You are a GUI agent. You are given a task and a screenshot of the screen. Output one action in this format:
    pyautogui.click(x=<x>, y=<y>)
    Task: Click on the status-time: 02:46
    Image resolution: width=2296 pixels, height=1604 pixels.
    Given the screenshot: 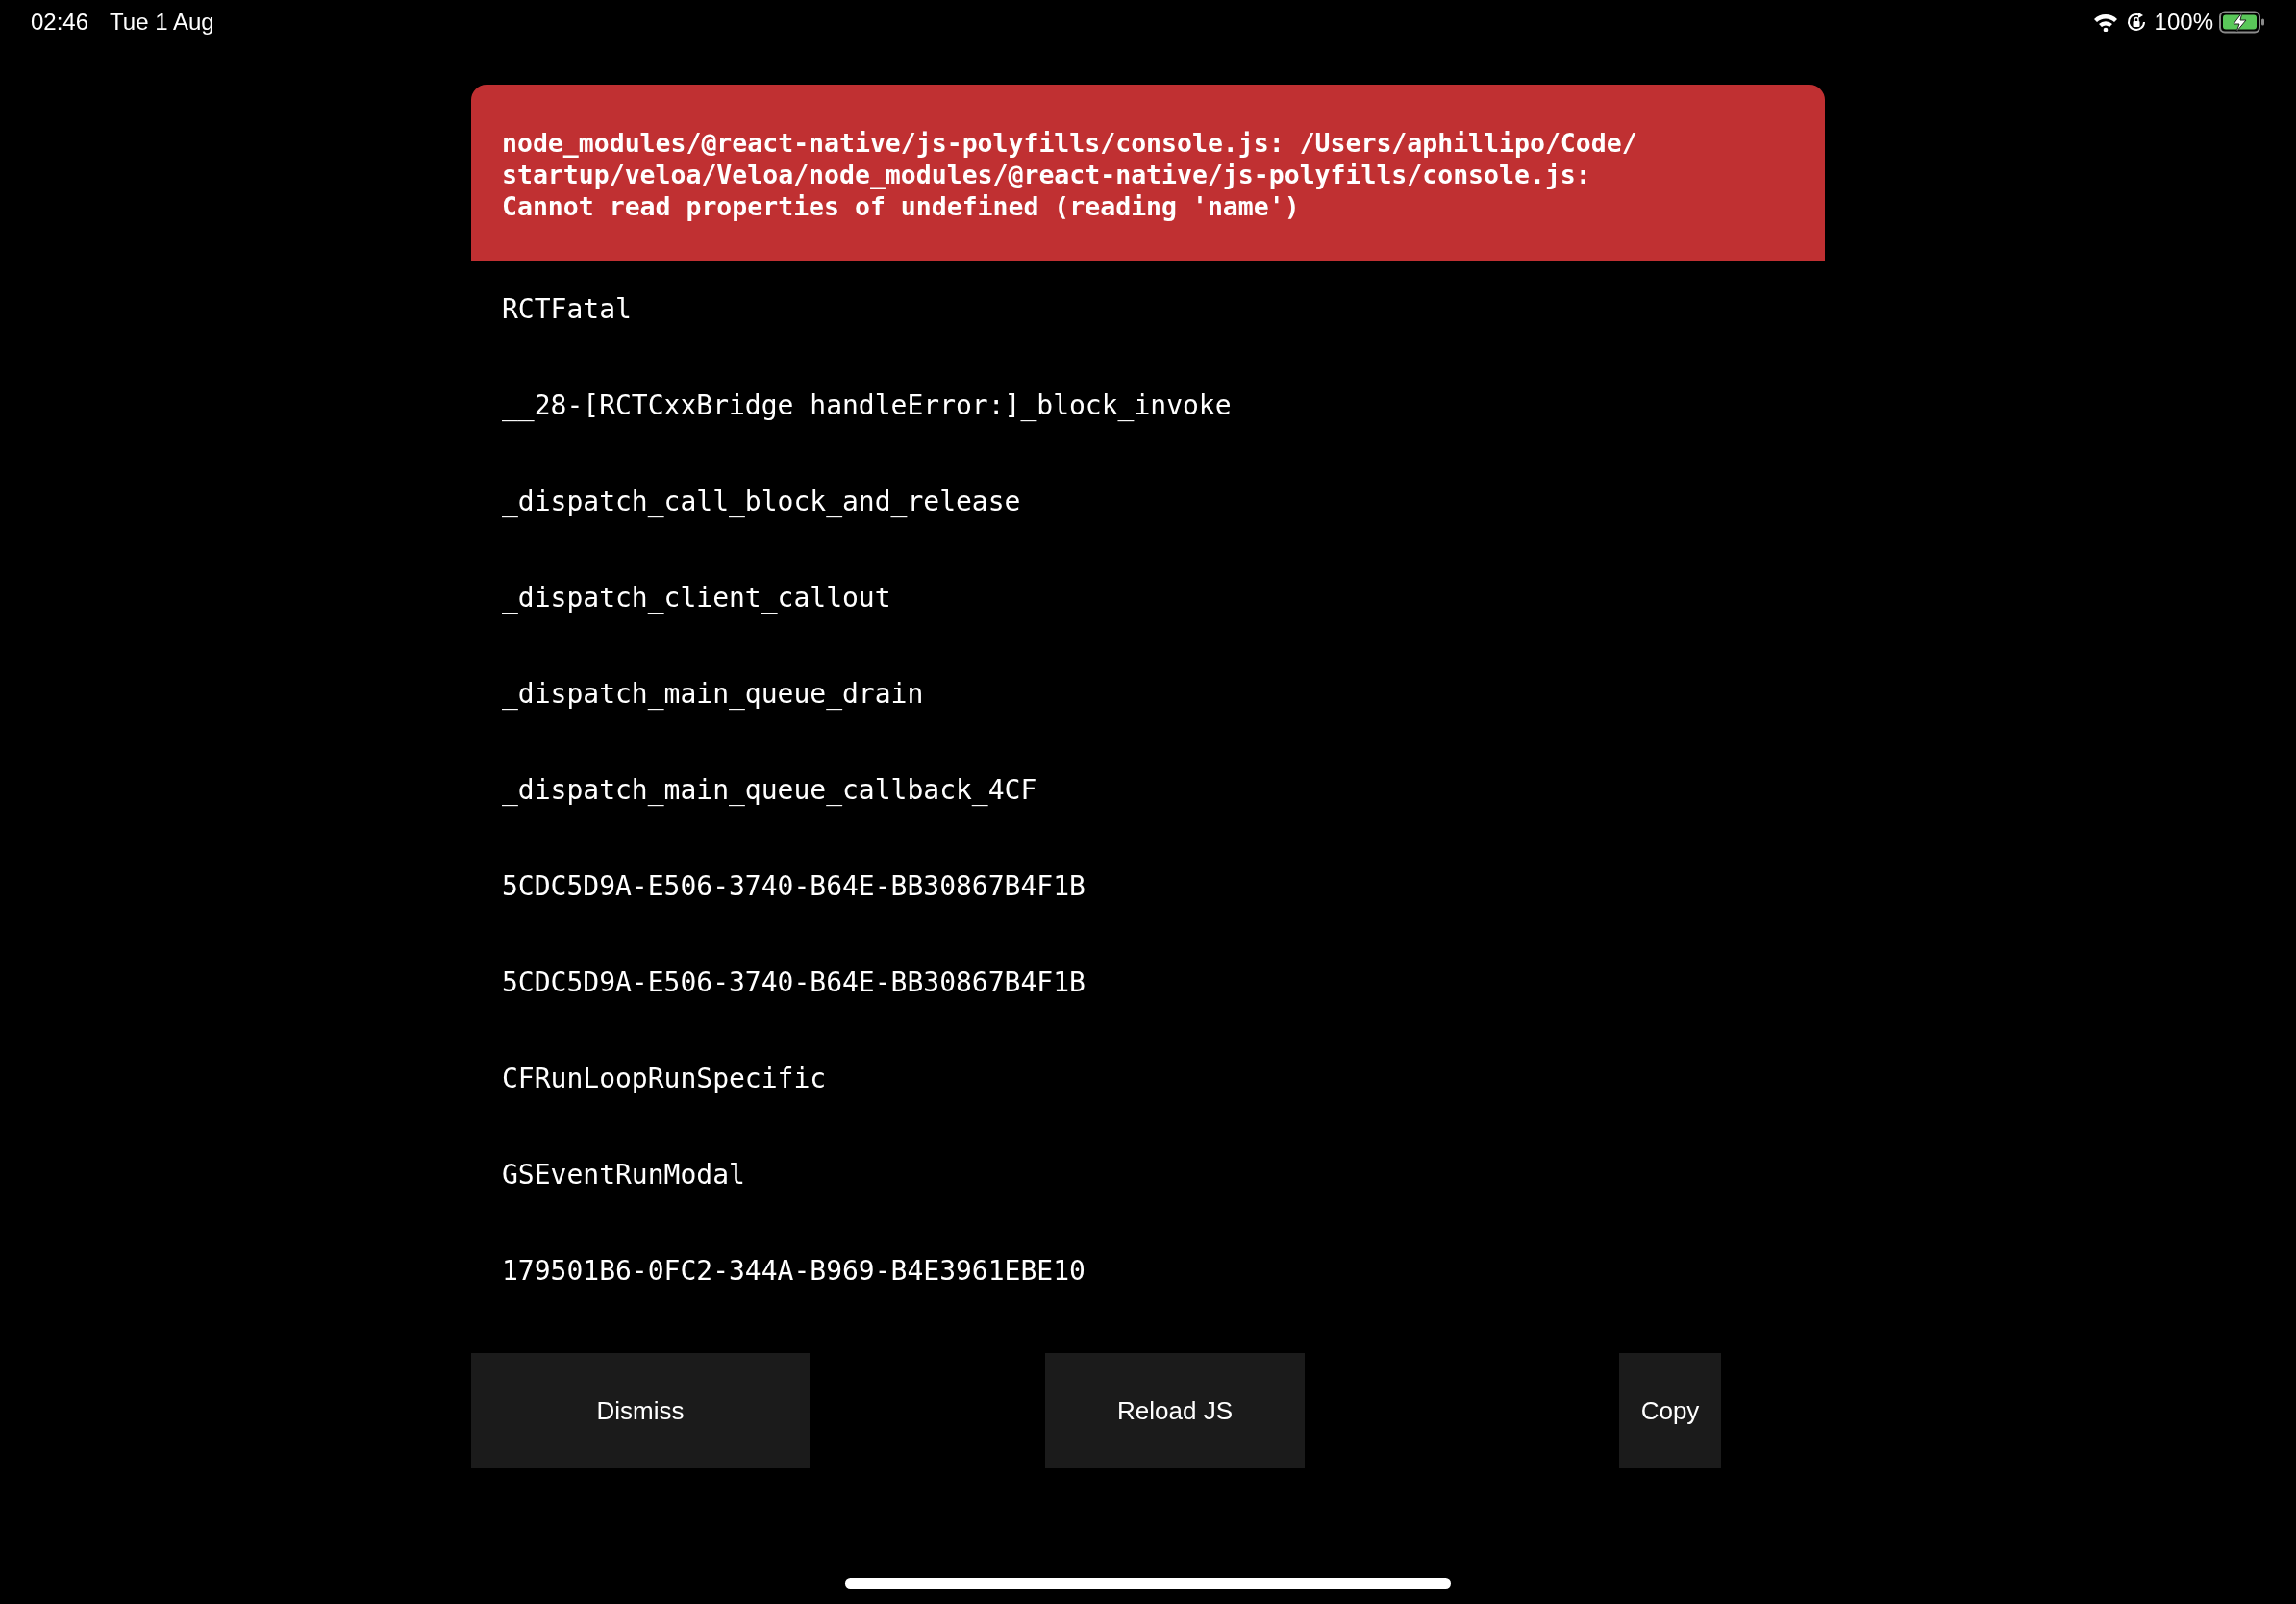 What is the action you would take?
    pyautogui.click(x=60, y=22)
    